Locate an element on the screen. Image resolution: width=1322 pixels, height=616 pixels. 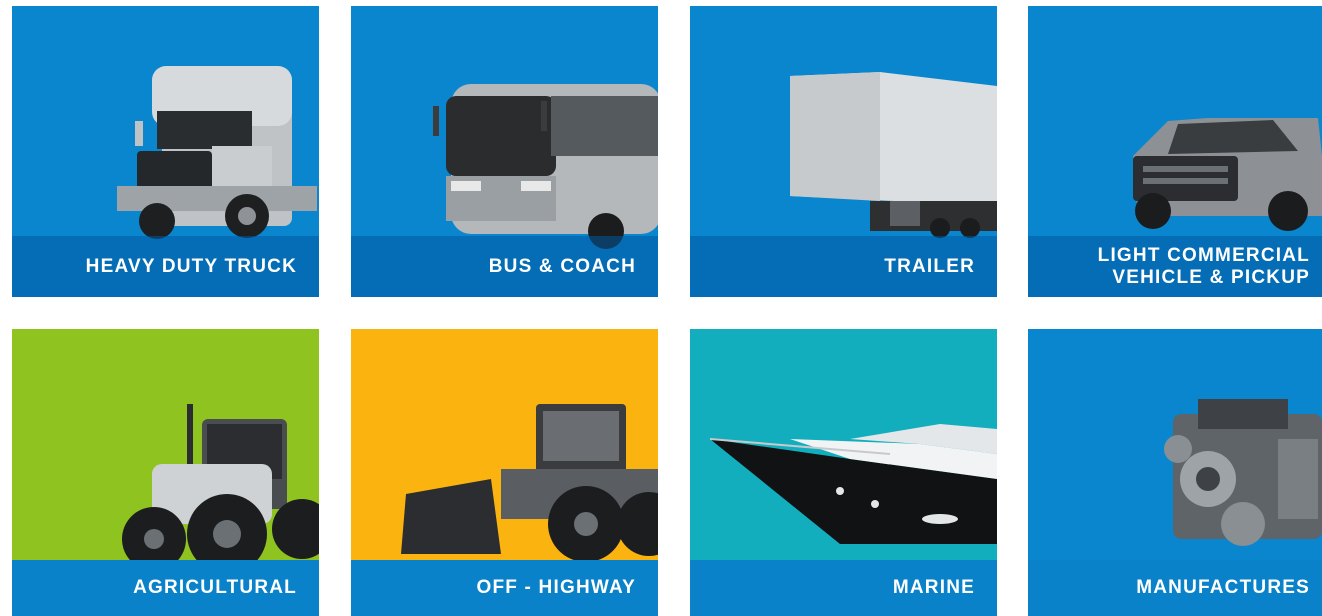
tile-label: OFF - HIGHWAY is located at coordinates (556, 587).